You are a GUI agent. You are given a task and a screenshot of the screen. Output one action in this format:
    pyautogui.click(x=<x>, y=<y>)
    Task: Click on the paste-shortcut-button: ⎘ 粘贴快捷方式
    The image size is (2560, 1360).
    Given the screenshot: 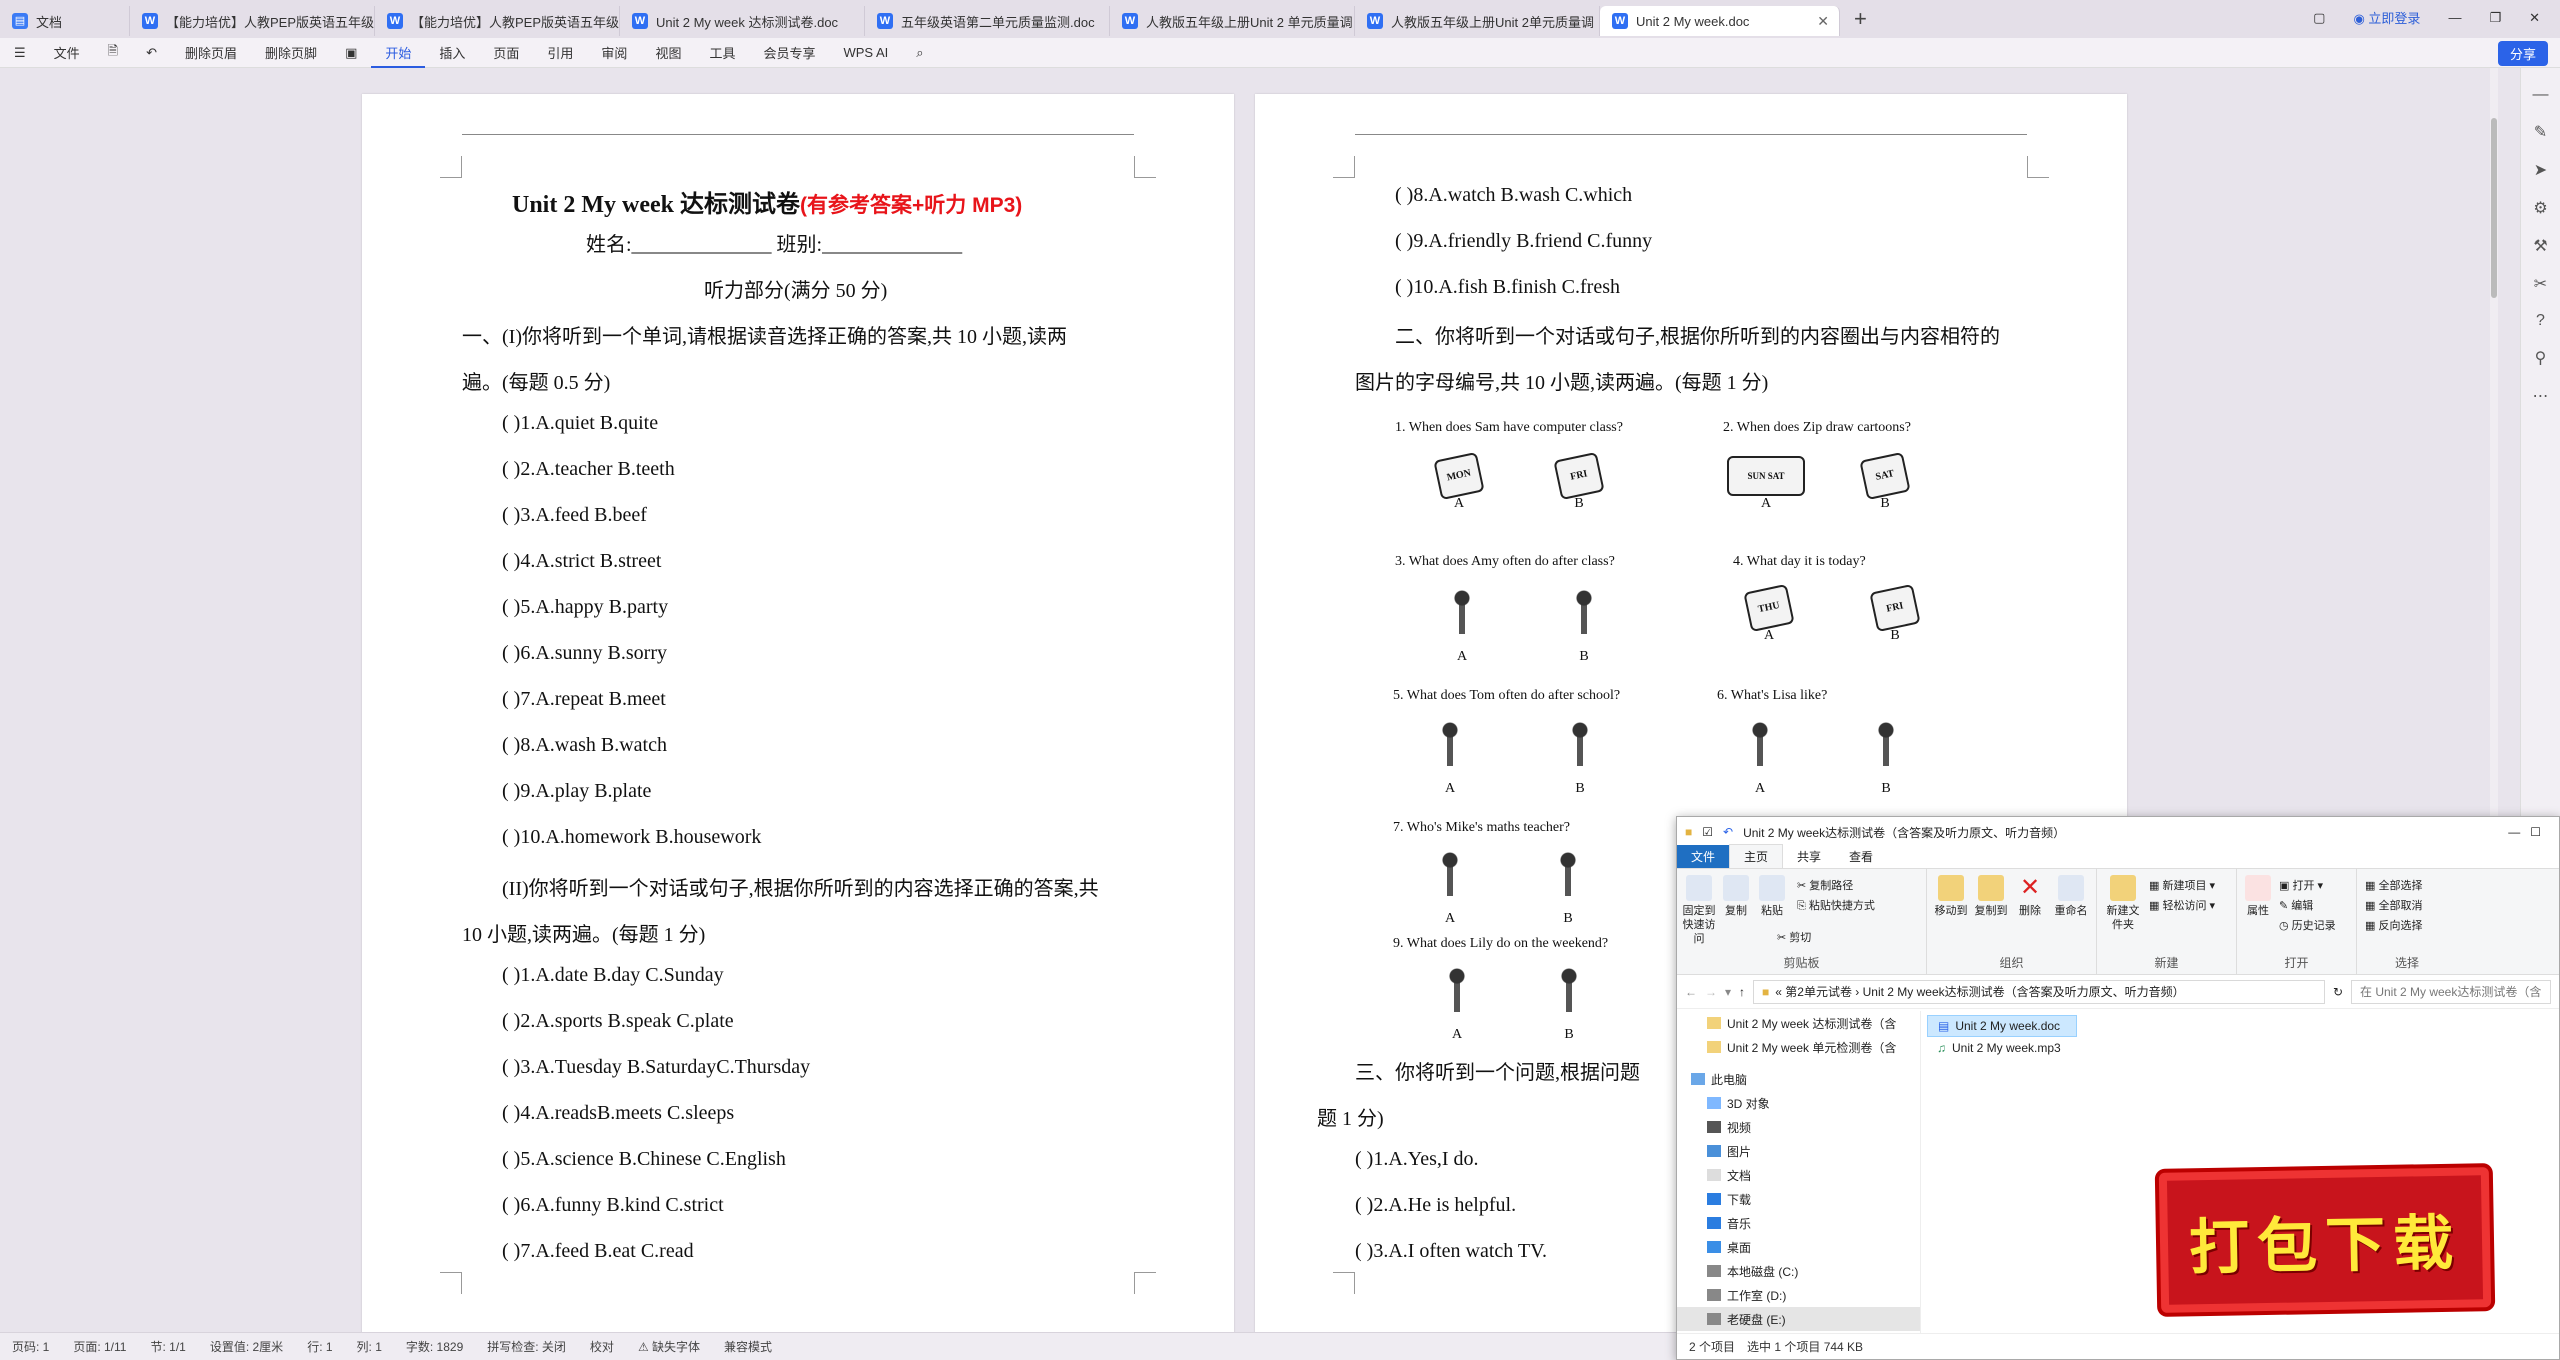 What is the action you would take?
    pyautogui.click(x=1836, y=905)
    